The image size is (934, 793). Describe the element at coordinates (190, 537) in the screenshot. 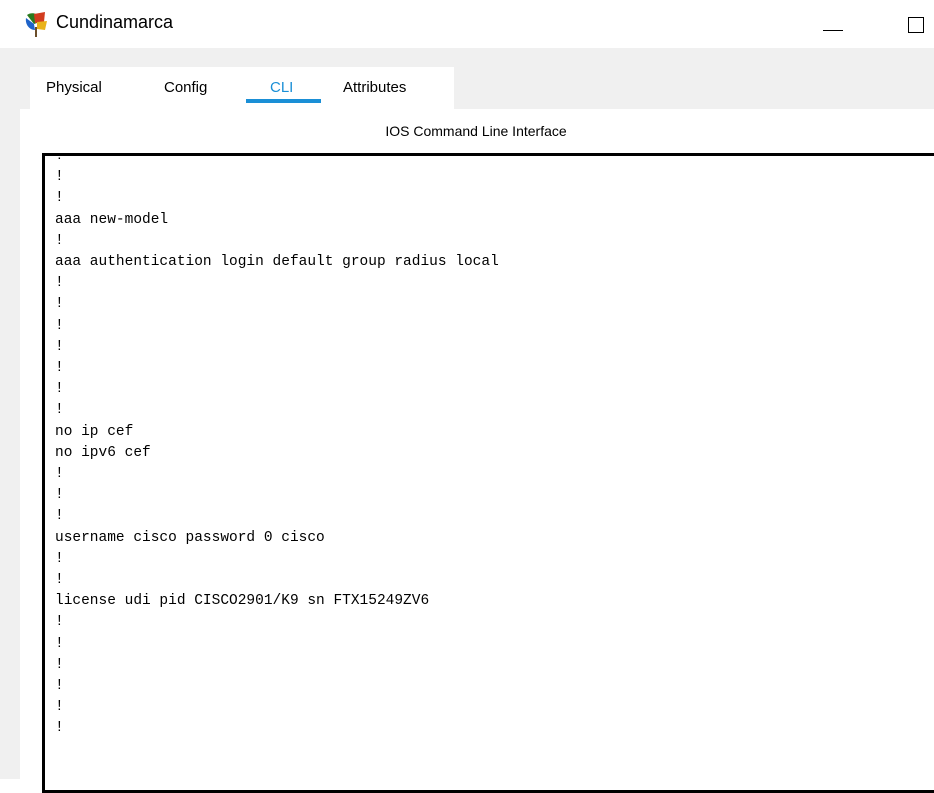

I see `terminal-line: username cisco password 0 cisco` at that location.